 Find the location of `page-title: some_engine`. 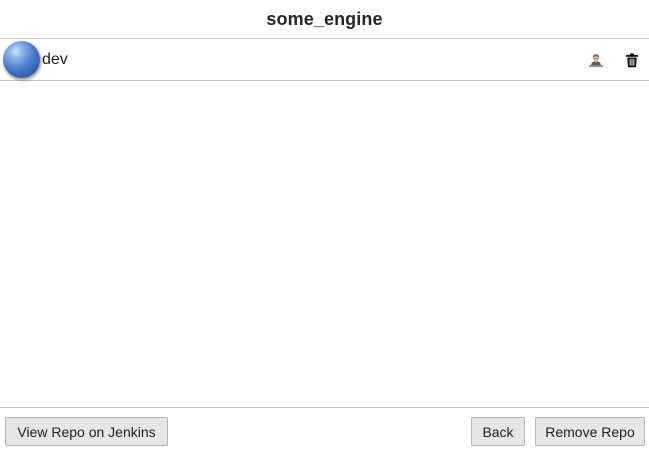

page-title: some_engine is located at coordinates (324, 18).